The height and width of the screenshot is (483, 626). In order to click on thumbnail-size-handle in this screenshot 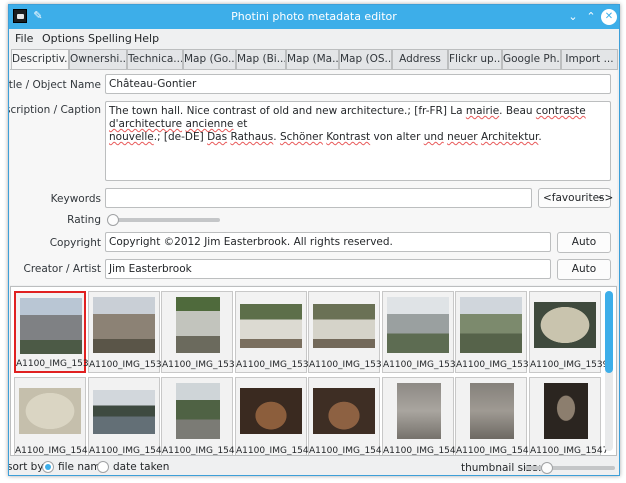, I will do `click(547, 468)`.